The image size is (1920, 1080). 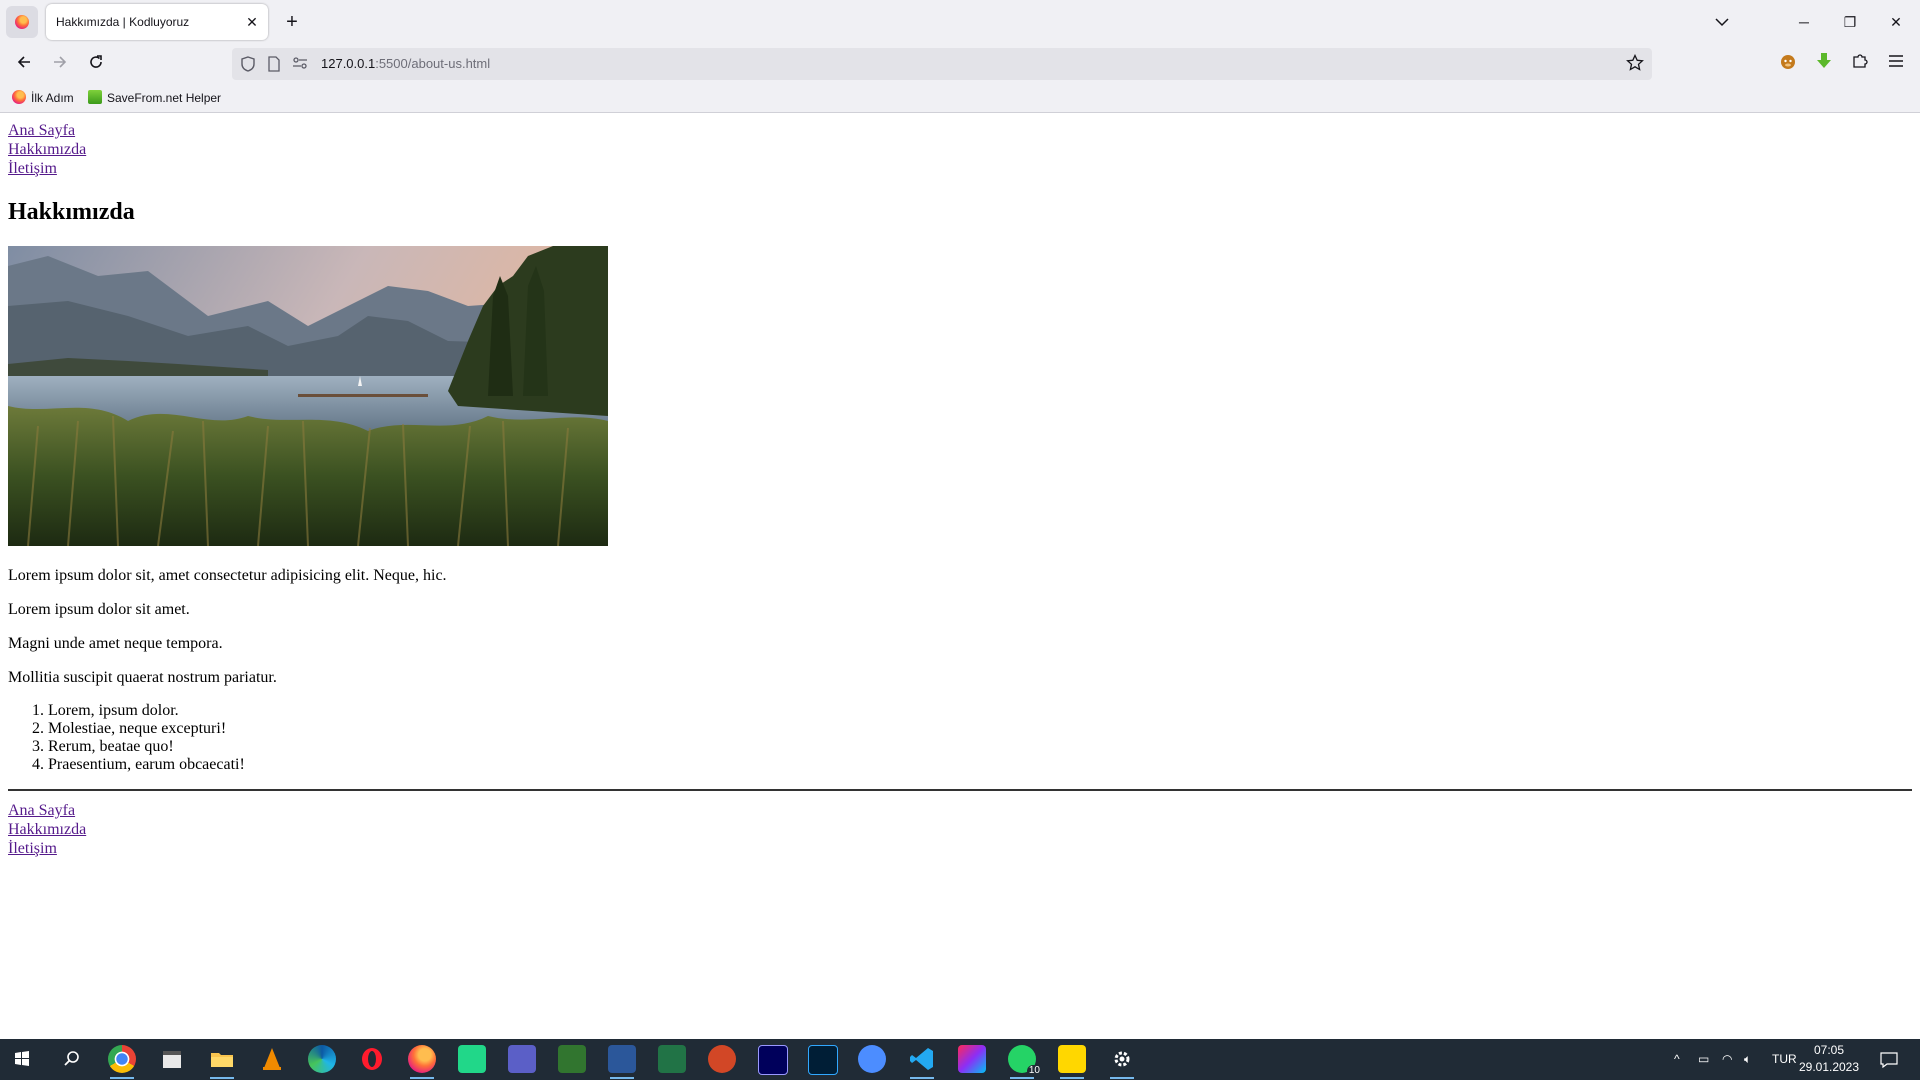 I want to click on new-tab-button: +, so click(x=292, y=22).